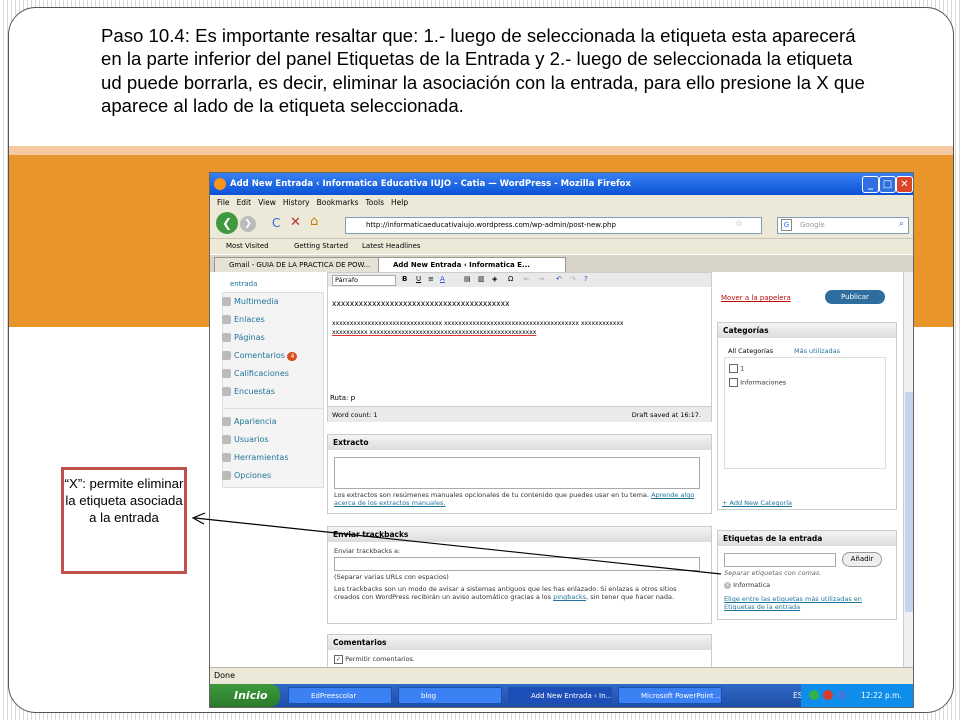 The height and width of the screenshot is (720, 960). I want to click on add-tag-button: Añadir, so click(862, 559).